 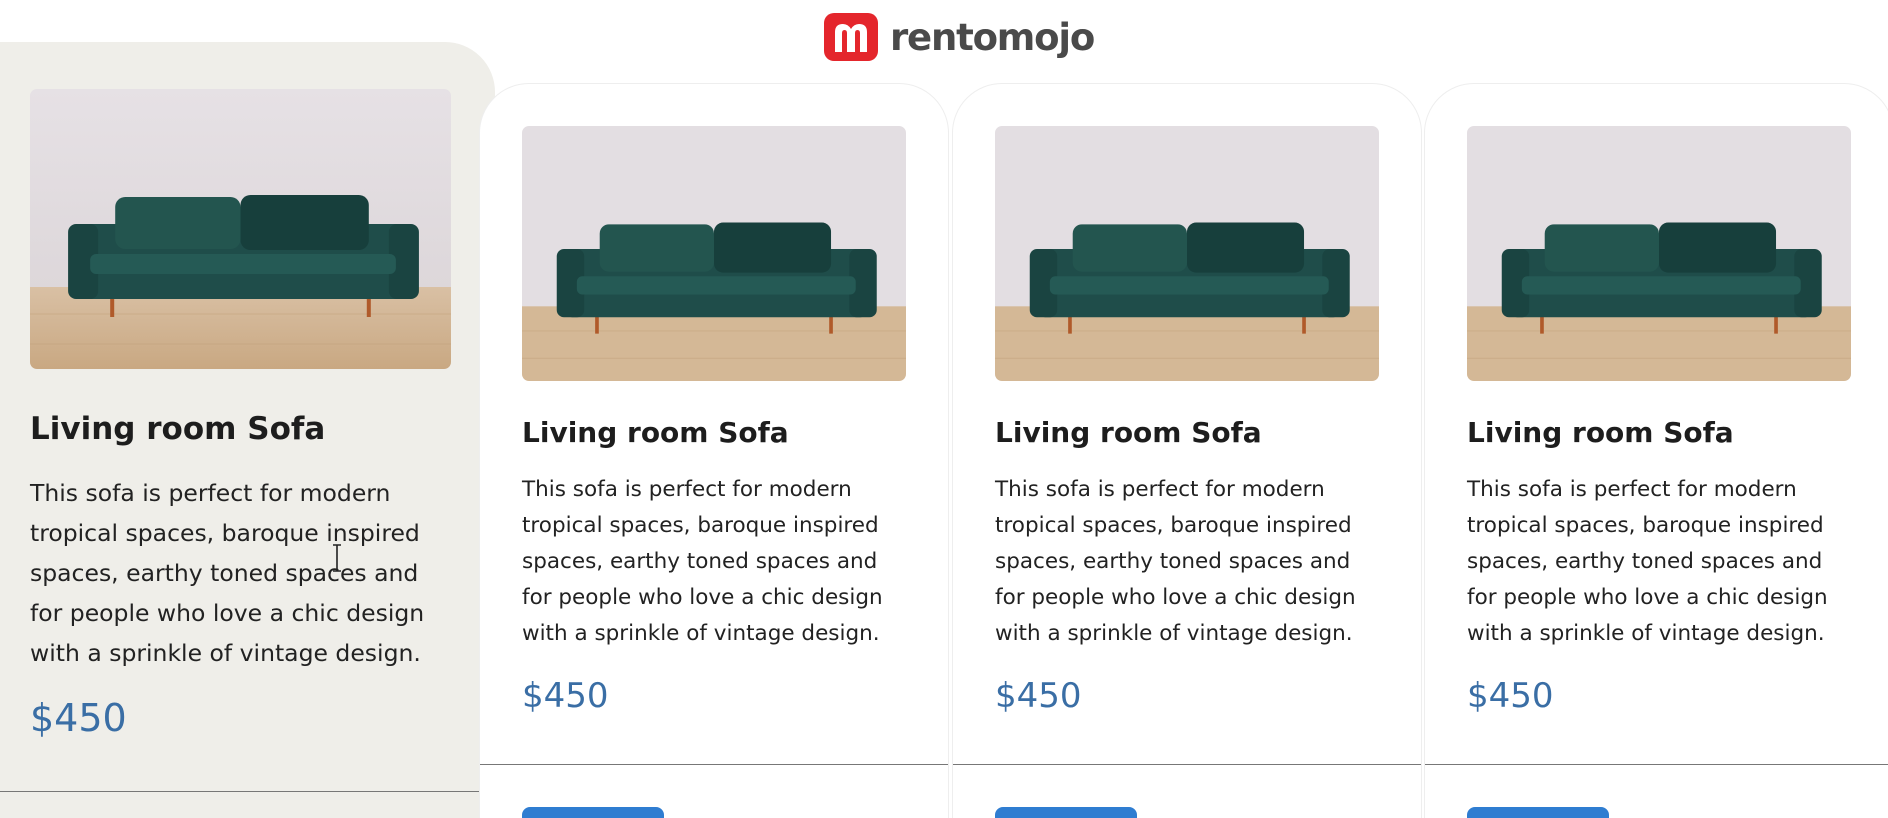 What do you see at coordinates (851, 37) in the screenshot?
I see `logo-mark-icon` at bounding box center [851, 37].